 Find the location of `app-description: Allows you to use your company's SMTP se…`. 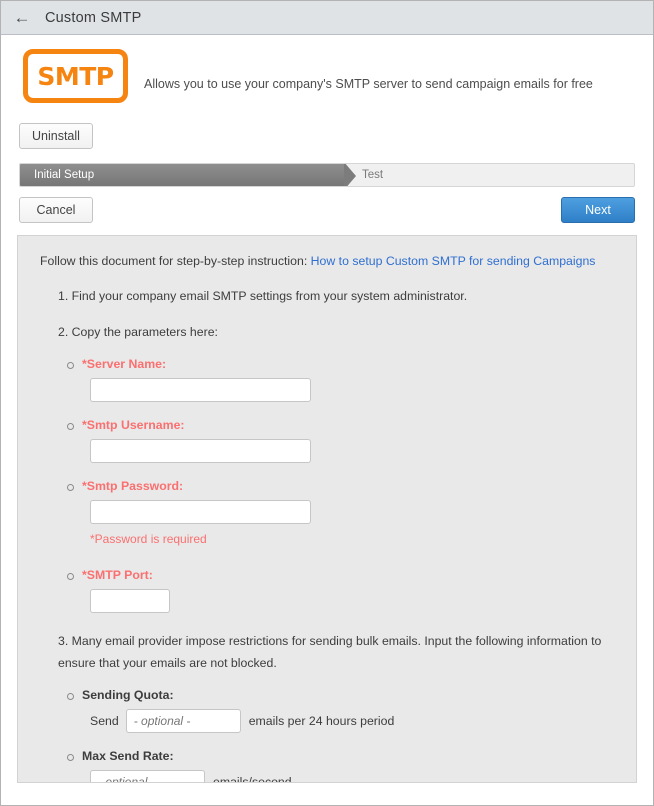

app-description: Allows you to use your company's SMTP se… is located at coordinates (368, 84).